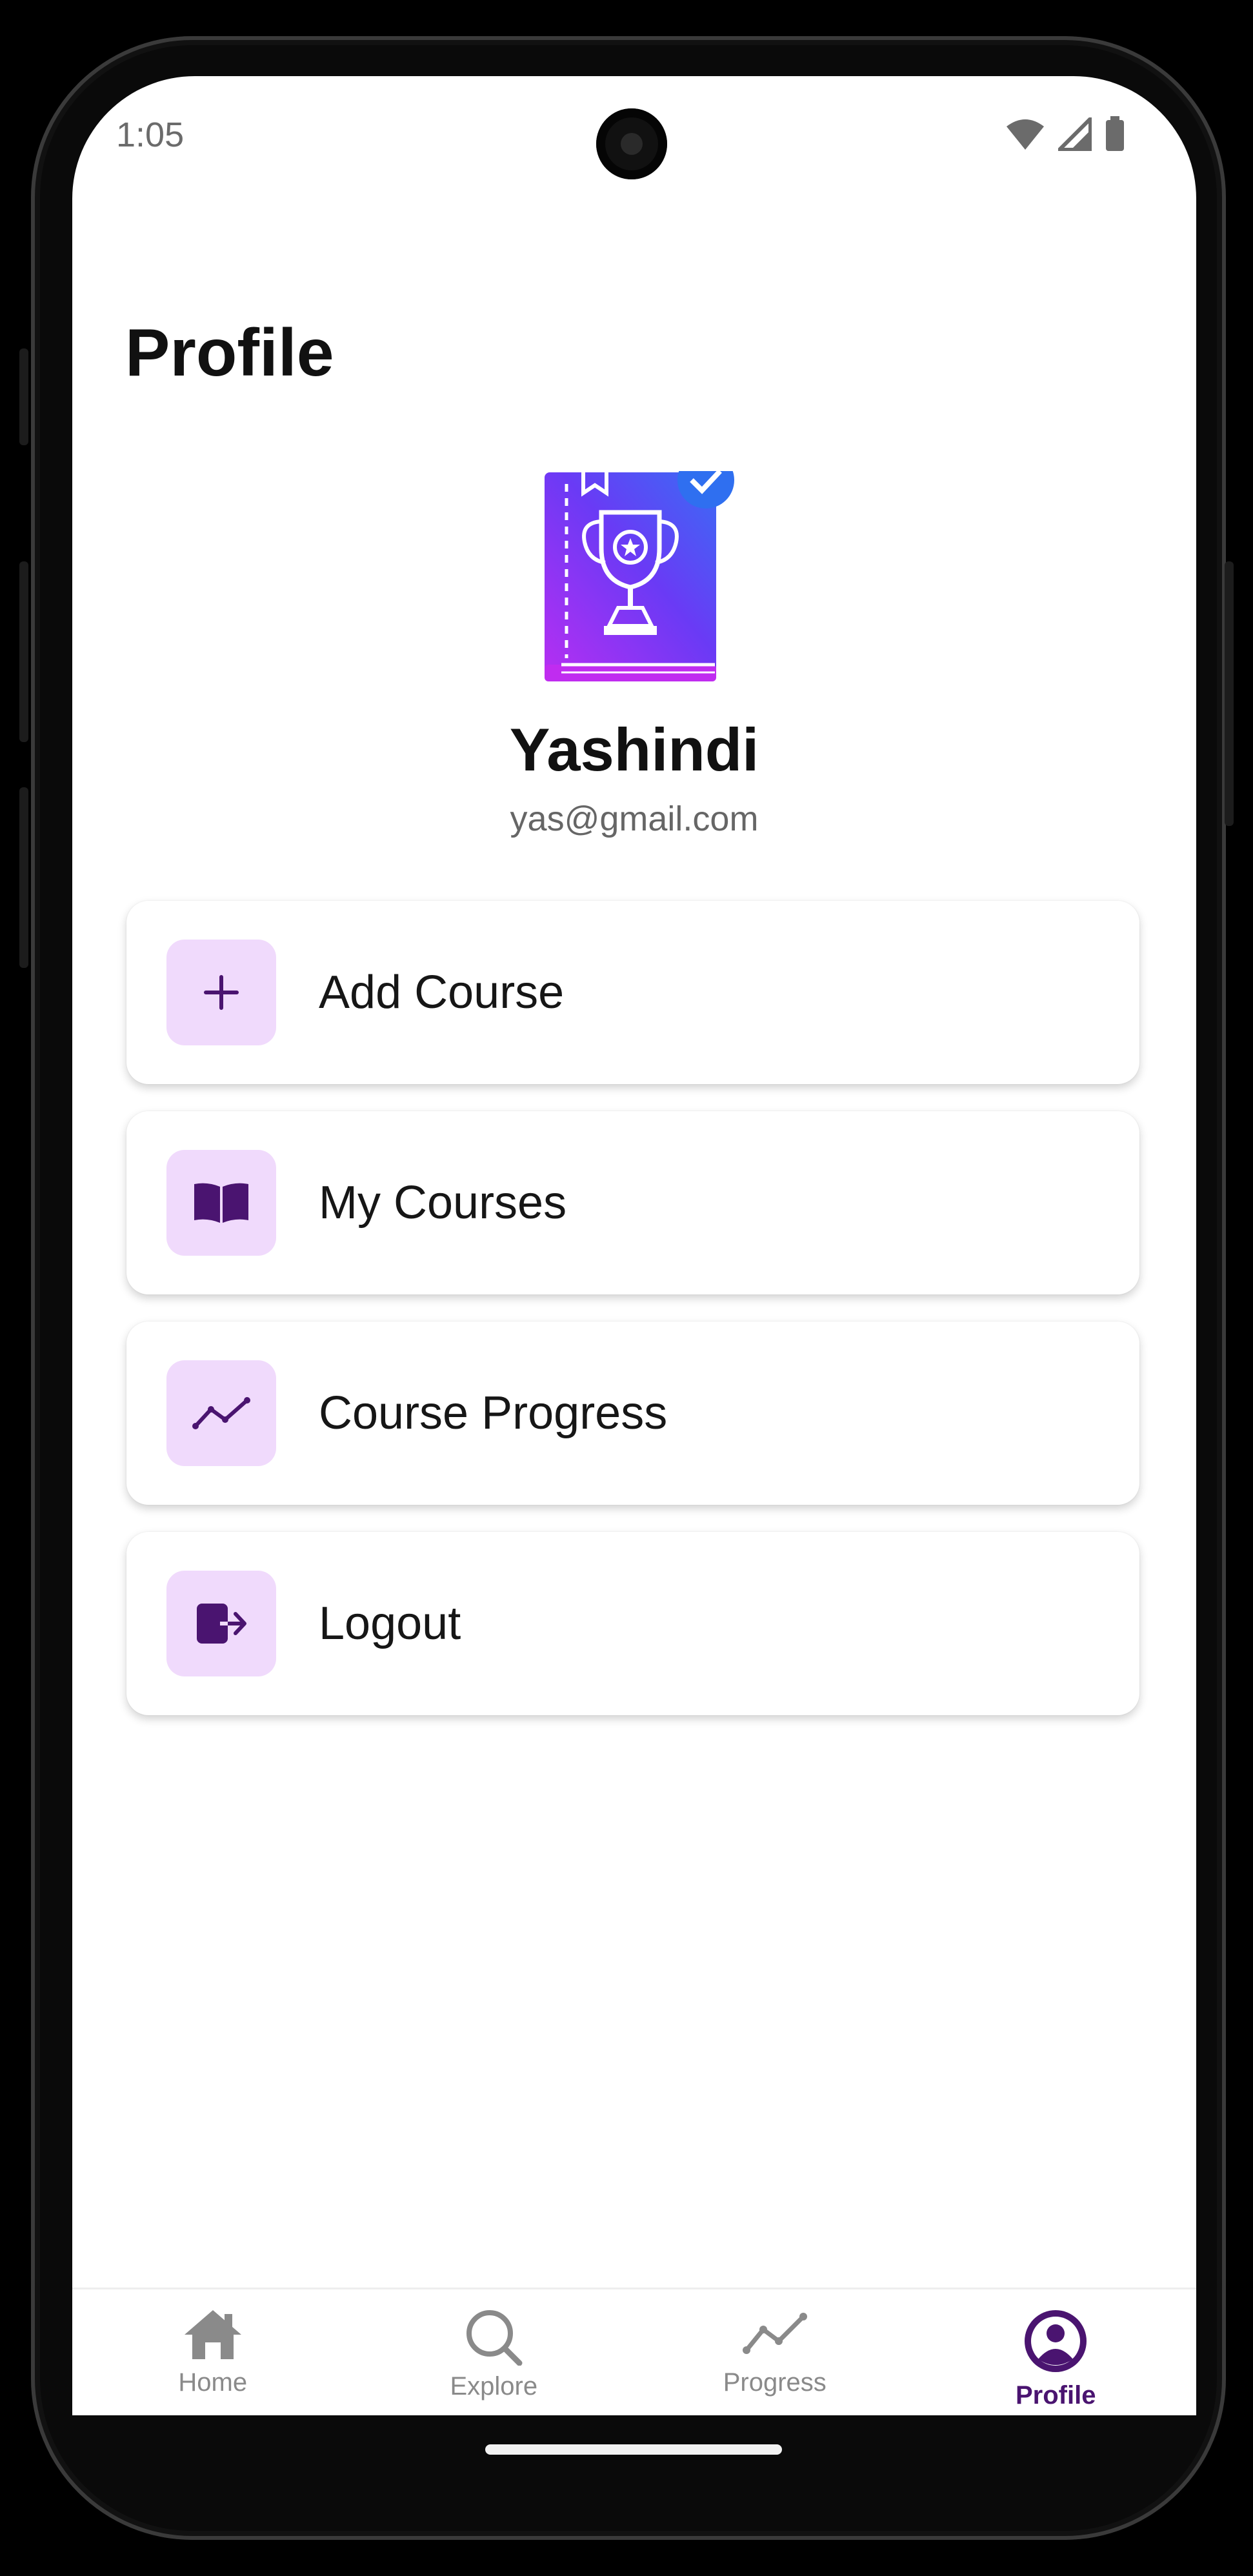 This screenshot has width=1253, height=2576. I want to click on bottom-navigation: Home Explore Progress Profile, so click(634, 2351).